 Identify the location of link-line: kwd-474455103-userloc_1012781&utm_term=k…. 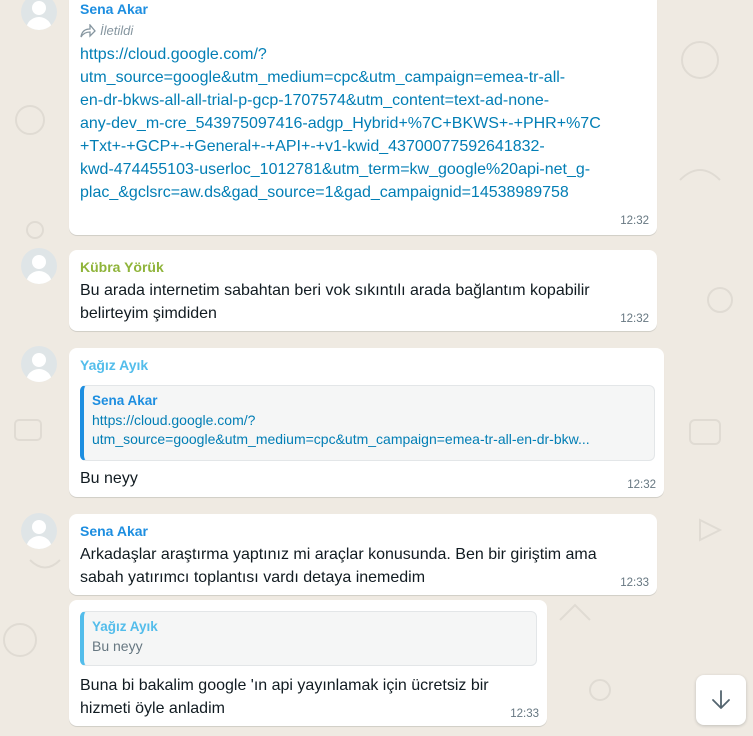
(365, 169).